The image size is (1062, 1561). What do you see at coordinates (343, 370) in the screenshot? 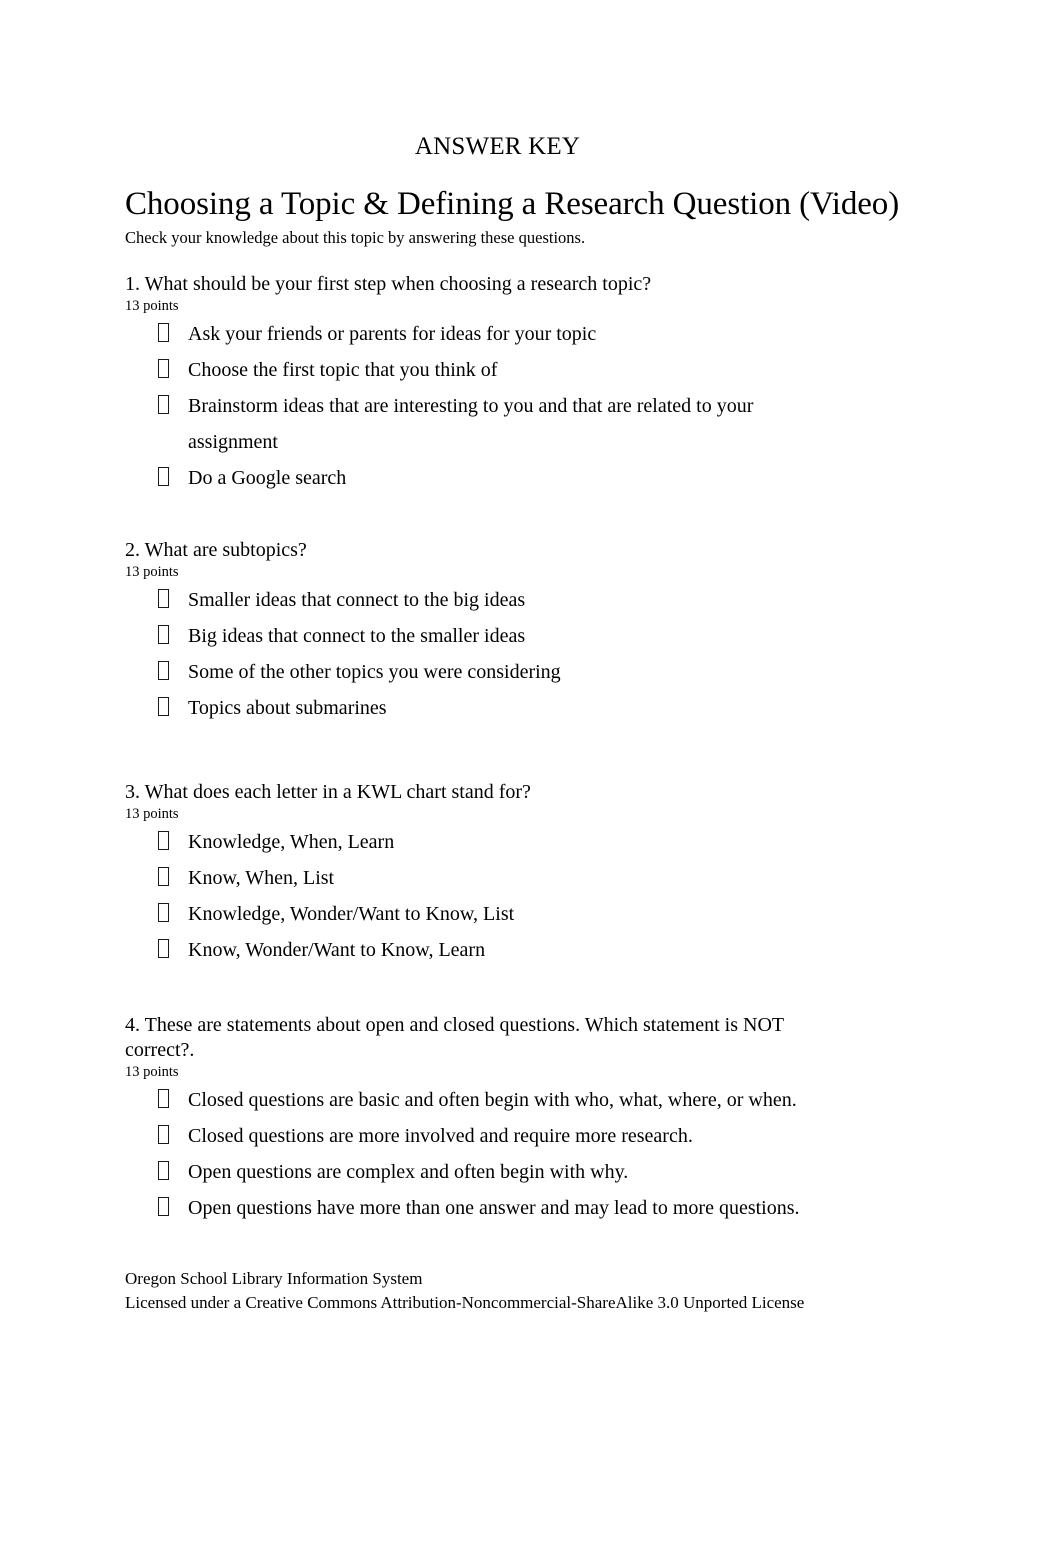
I see `answer-option-label: Choose the first topic that you think of` at bounding box center [343, 370].